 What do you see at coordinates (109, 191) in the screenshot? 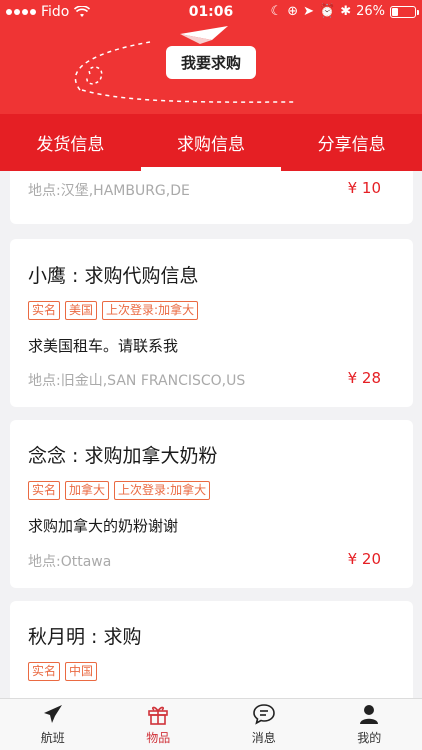
I see `location-text: 地点:汉堡,HAMBURG,DE` at bounding box center [109, 191].